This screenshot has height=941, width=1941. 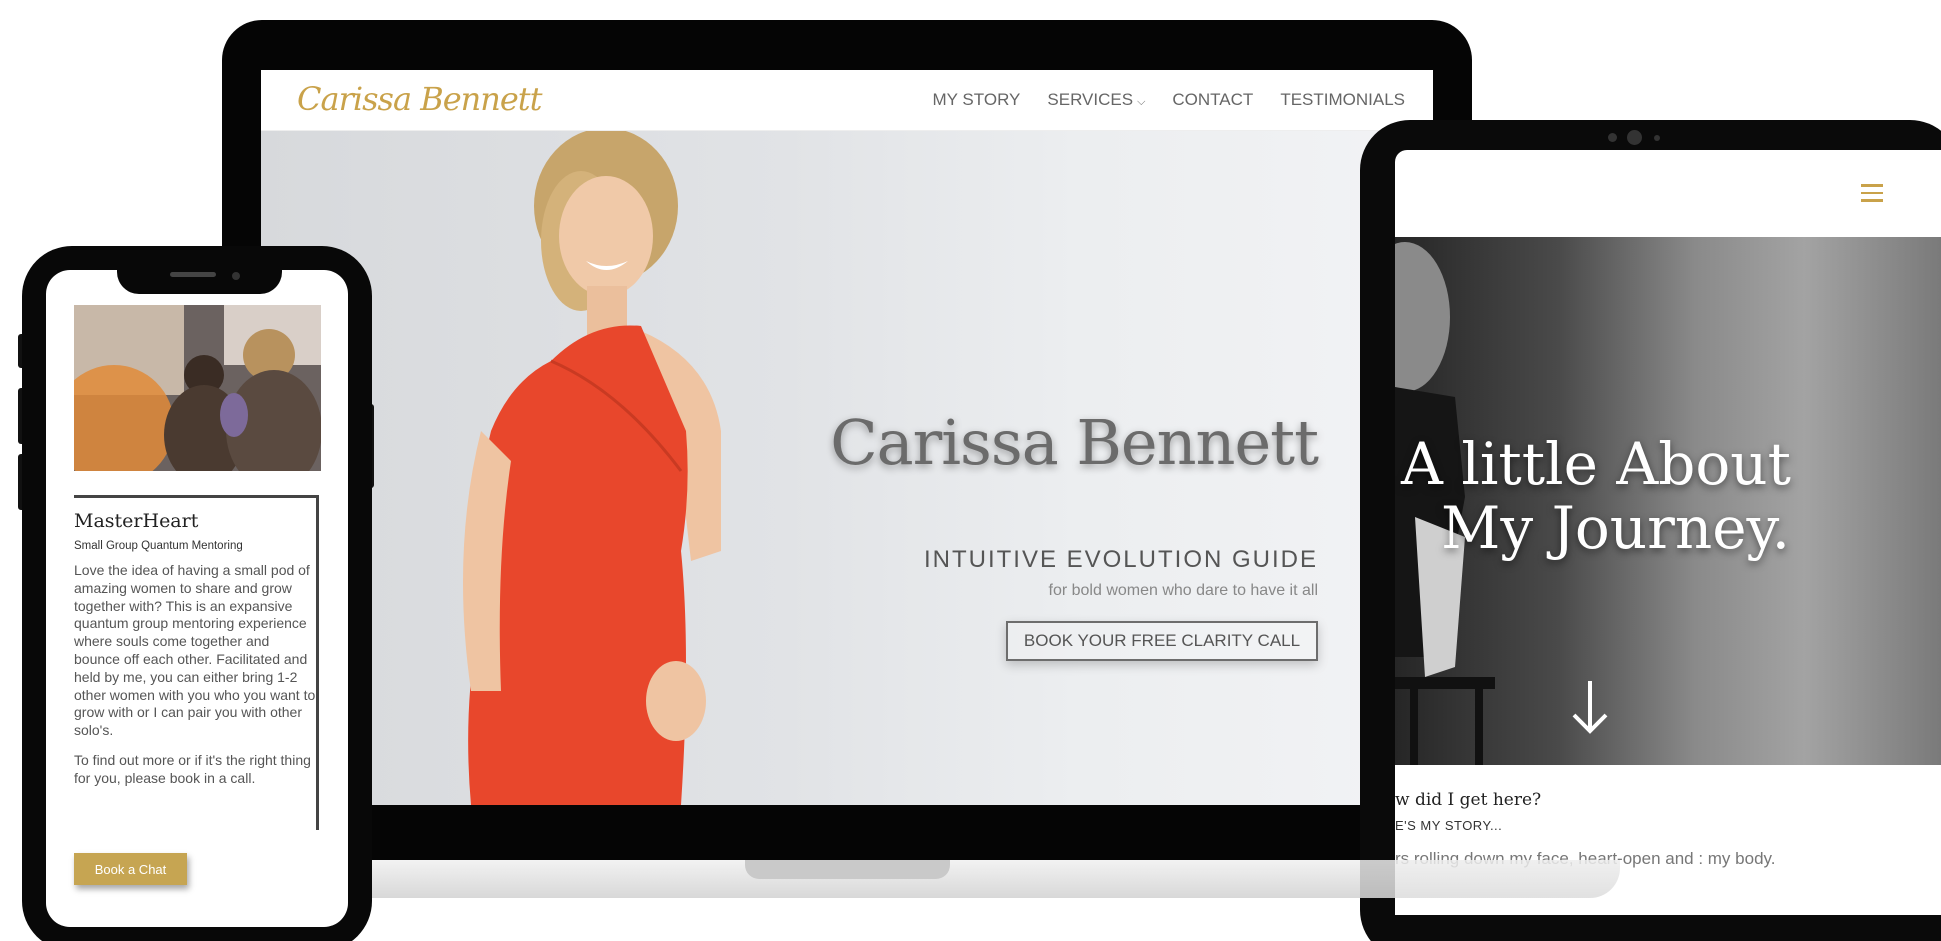 I want to click on nav-item-services: SERVICES ⌵, so click(x=1096, y=100).